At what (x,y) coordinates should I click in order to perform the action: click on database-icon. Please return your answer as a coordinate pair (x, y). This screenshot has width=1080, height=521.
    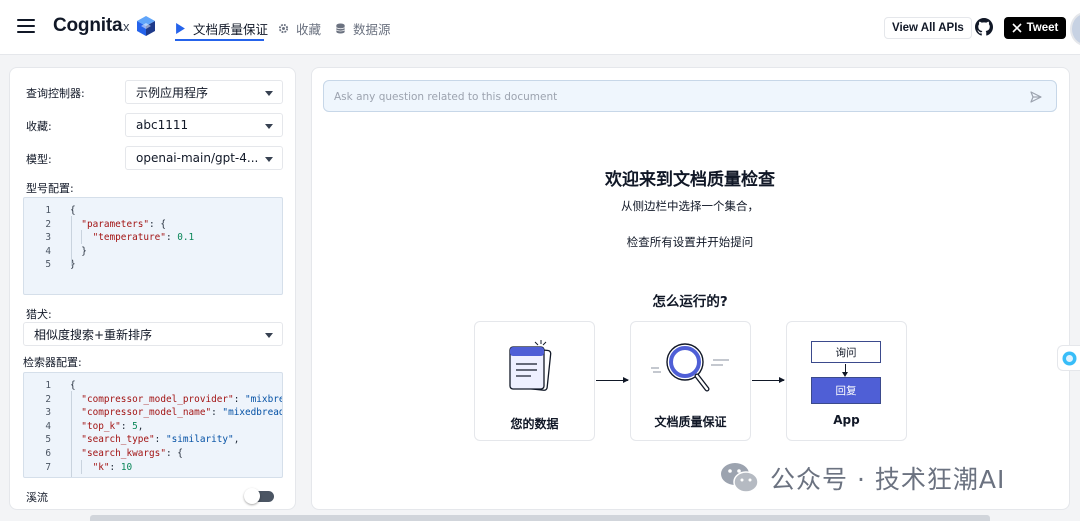
    Looking at the image, I should click on (340, 28).